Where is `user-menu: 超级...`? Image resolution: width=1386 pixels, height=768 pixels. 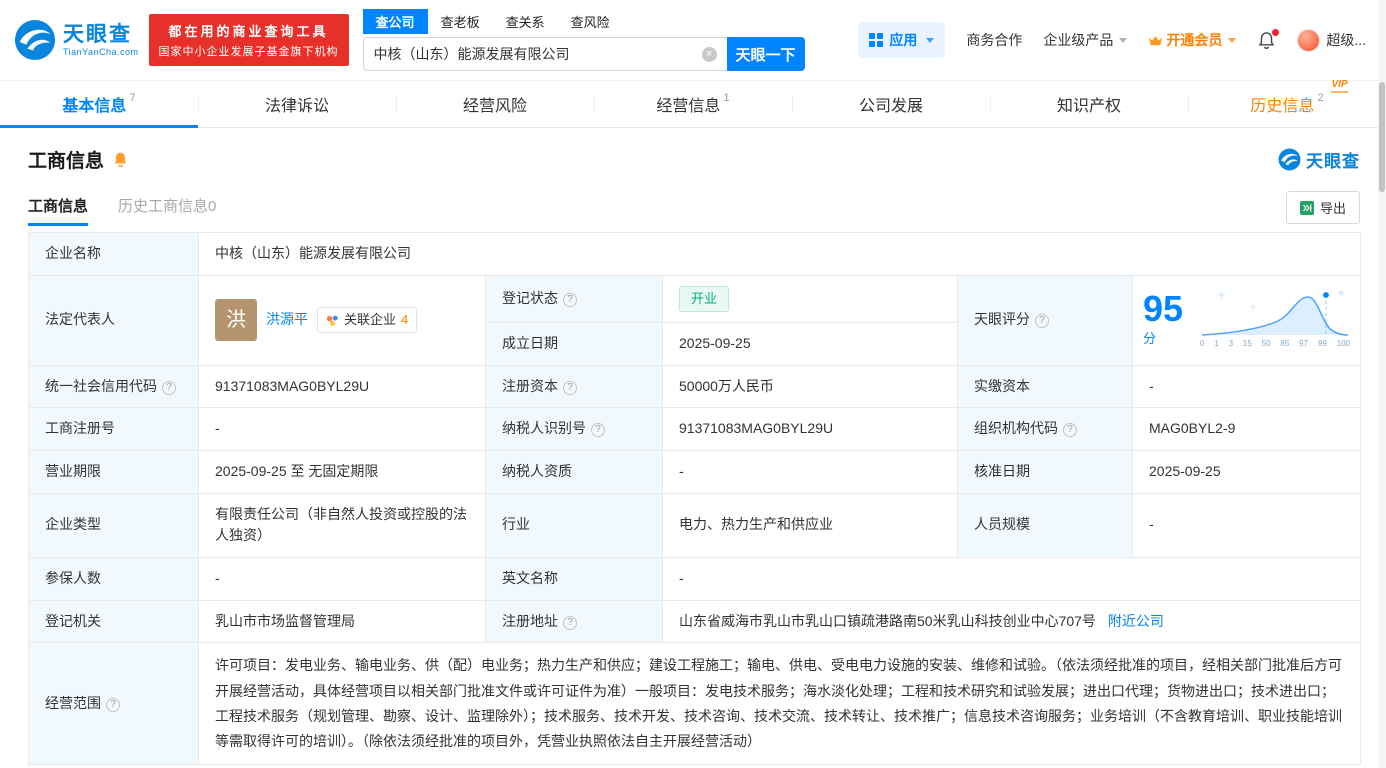 user-menu: 超级... is located at coordinates (1331, 40).